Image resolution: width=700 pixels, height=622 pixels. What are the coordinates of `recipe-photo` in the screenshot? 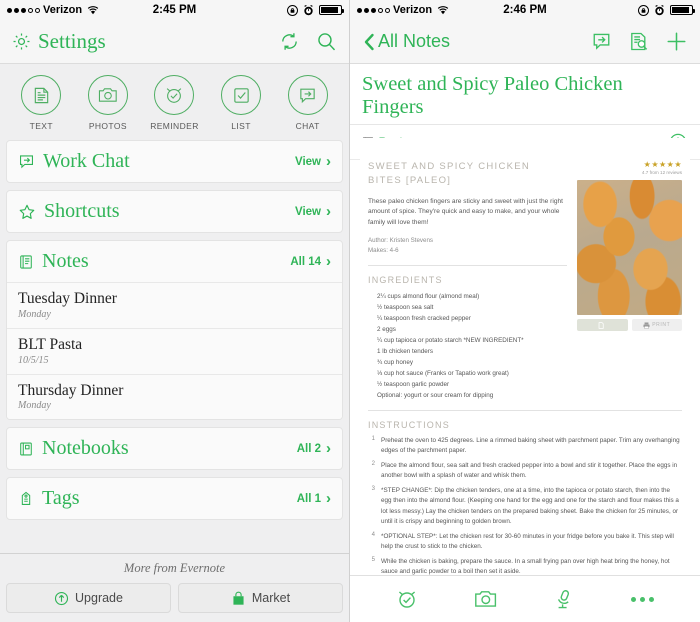 It's located at (629, 247).